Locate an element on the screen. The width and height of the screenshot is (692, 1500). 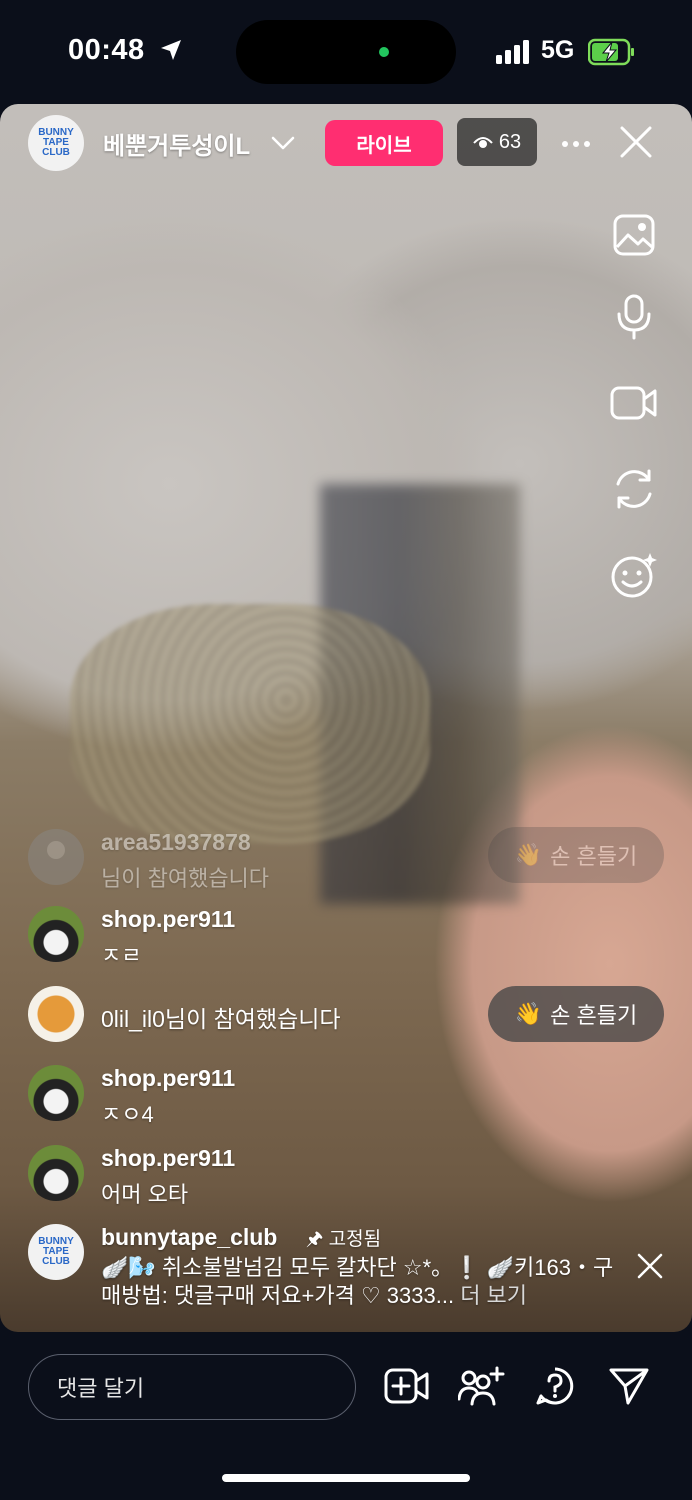
comment-text: ㅈㅇ4 is located at coordinates (127, 1114).